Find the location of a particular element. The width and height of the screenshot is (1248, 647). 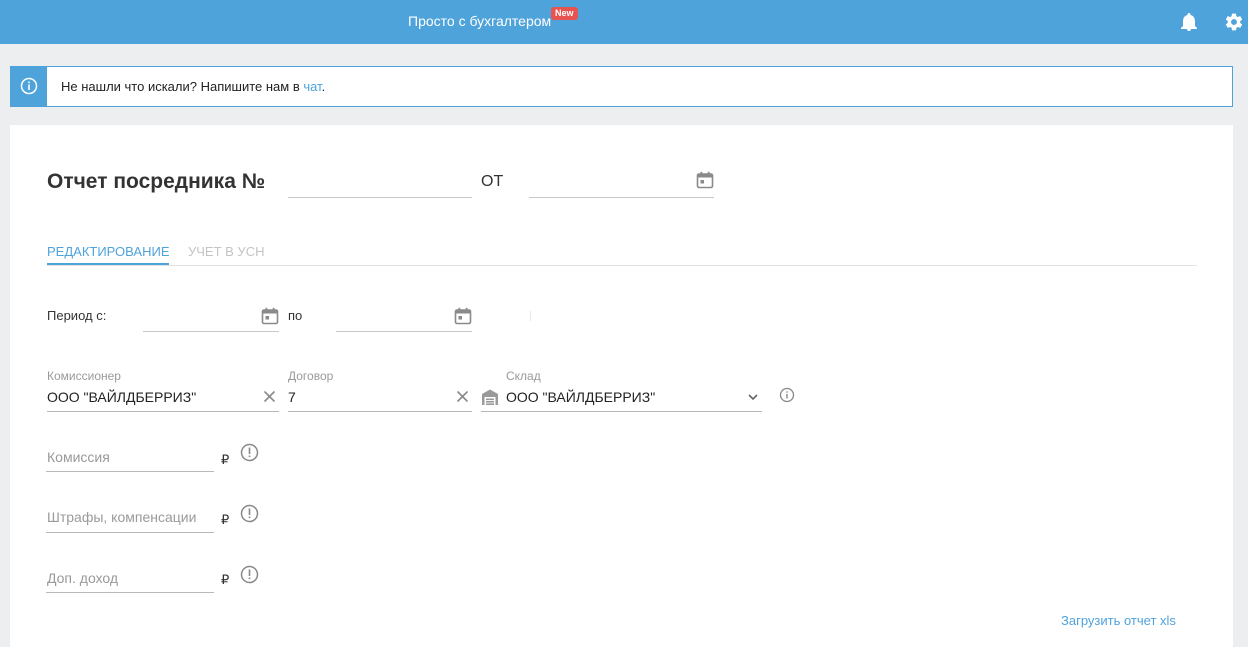

chevron-down-icon is located at coordinates (753, 399).